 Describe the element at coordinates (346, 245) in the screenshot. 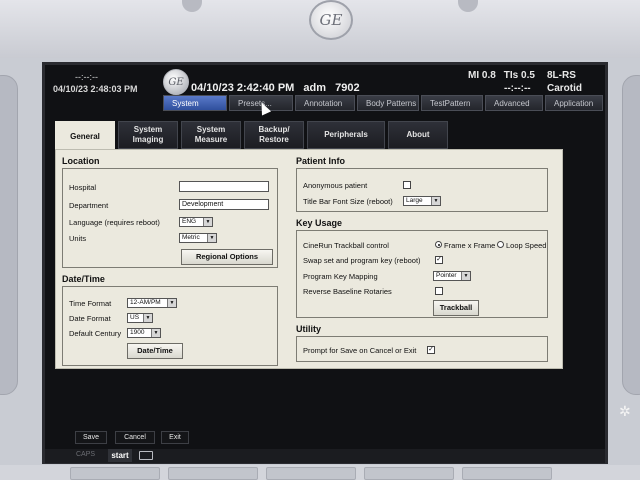

I see `cinerun-label: CineRun Trackball control` at that location.